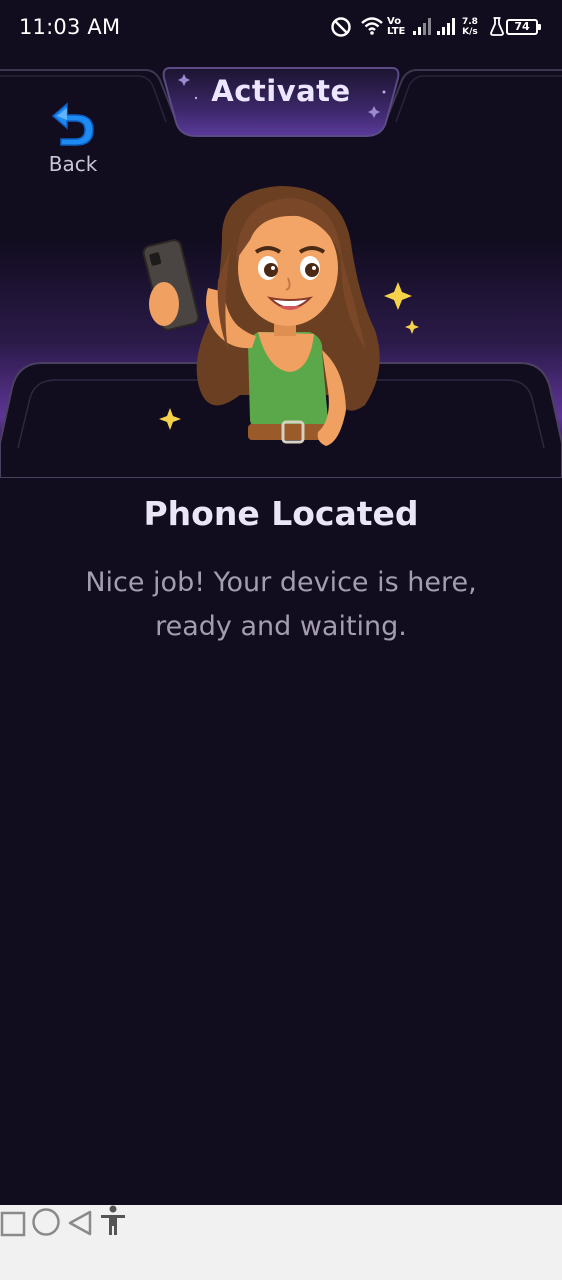 The width and height of the screenshot is (562, 1280). Describe the element at coordinates (341, 27) in the screenshot. I see `dnd-icon` at that location.